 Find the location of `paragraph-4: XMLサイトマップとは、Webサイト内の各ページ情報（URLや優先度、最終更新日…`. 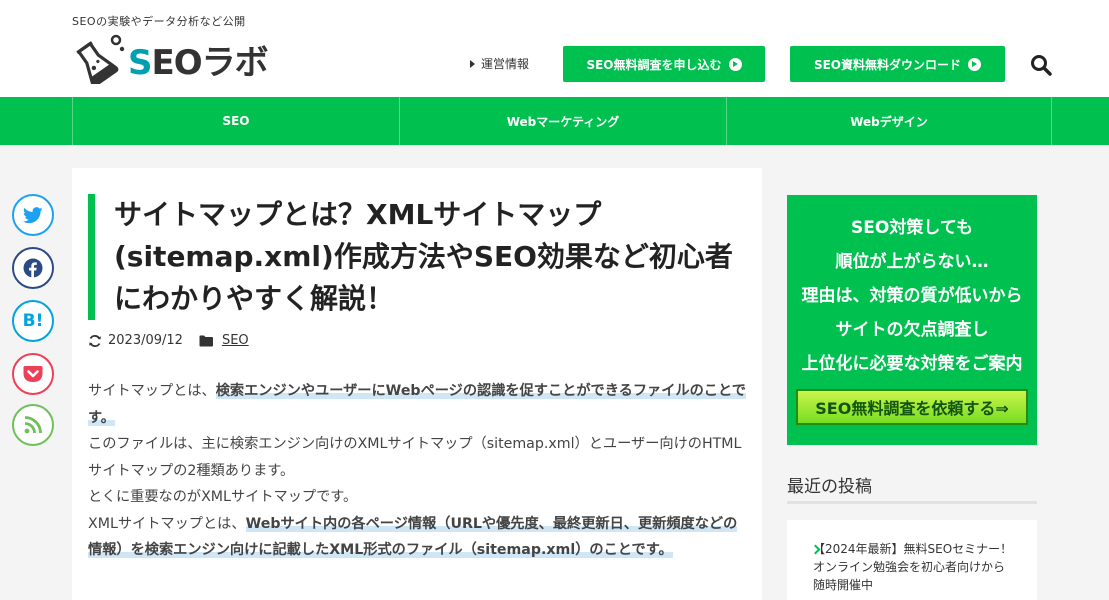

paragraph-4: XMLサイトマップとは、Webサイト内の各ページ情報（URLや優先度、最終更新日… is located at coordinates (418, 537).